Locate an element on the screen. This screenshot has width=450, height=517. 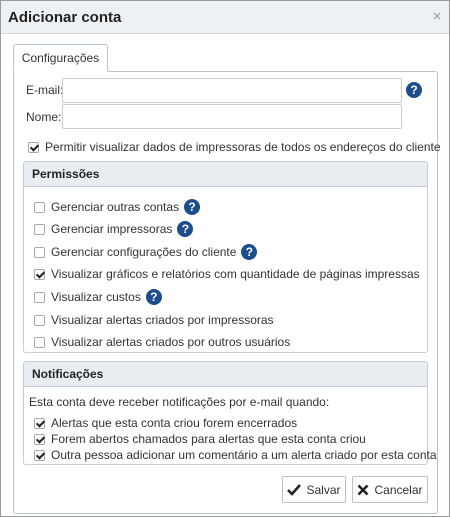
permission-label: Gerenciar outras contas is located at coordinates (115, 207).